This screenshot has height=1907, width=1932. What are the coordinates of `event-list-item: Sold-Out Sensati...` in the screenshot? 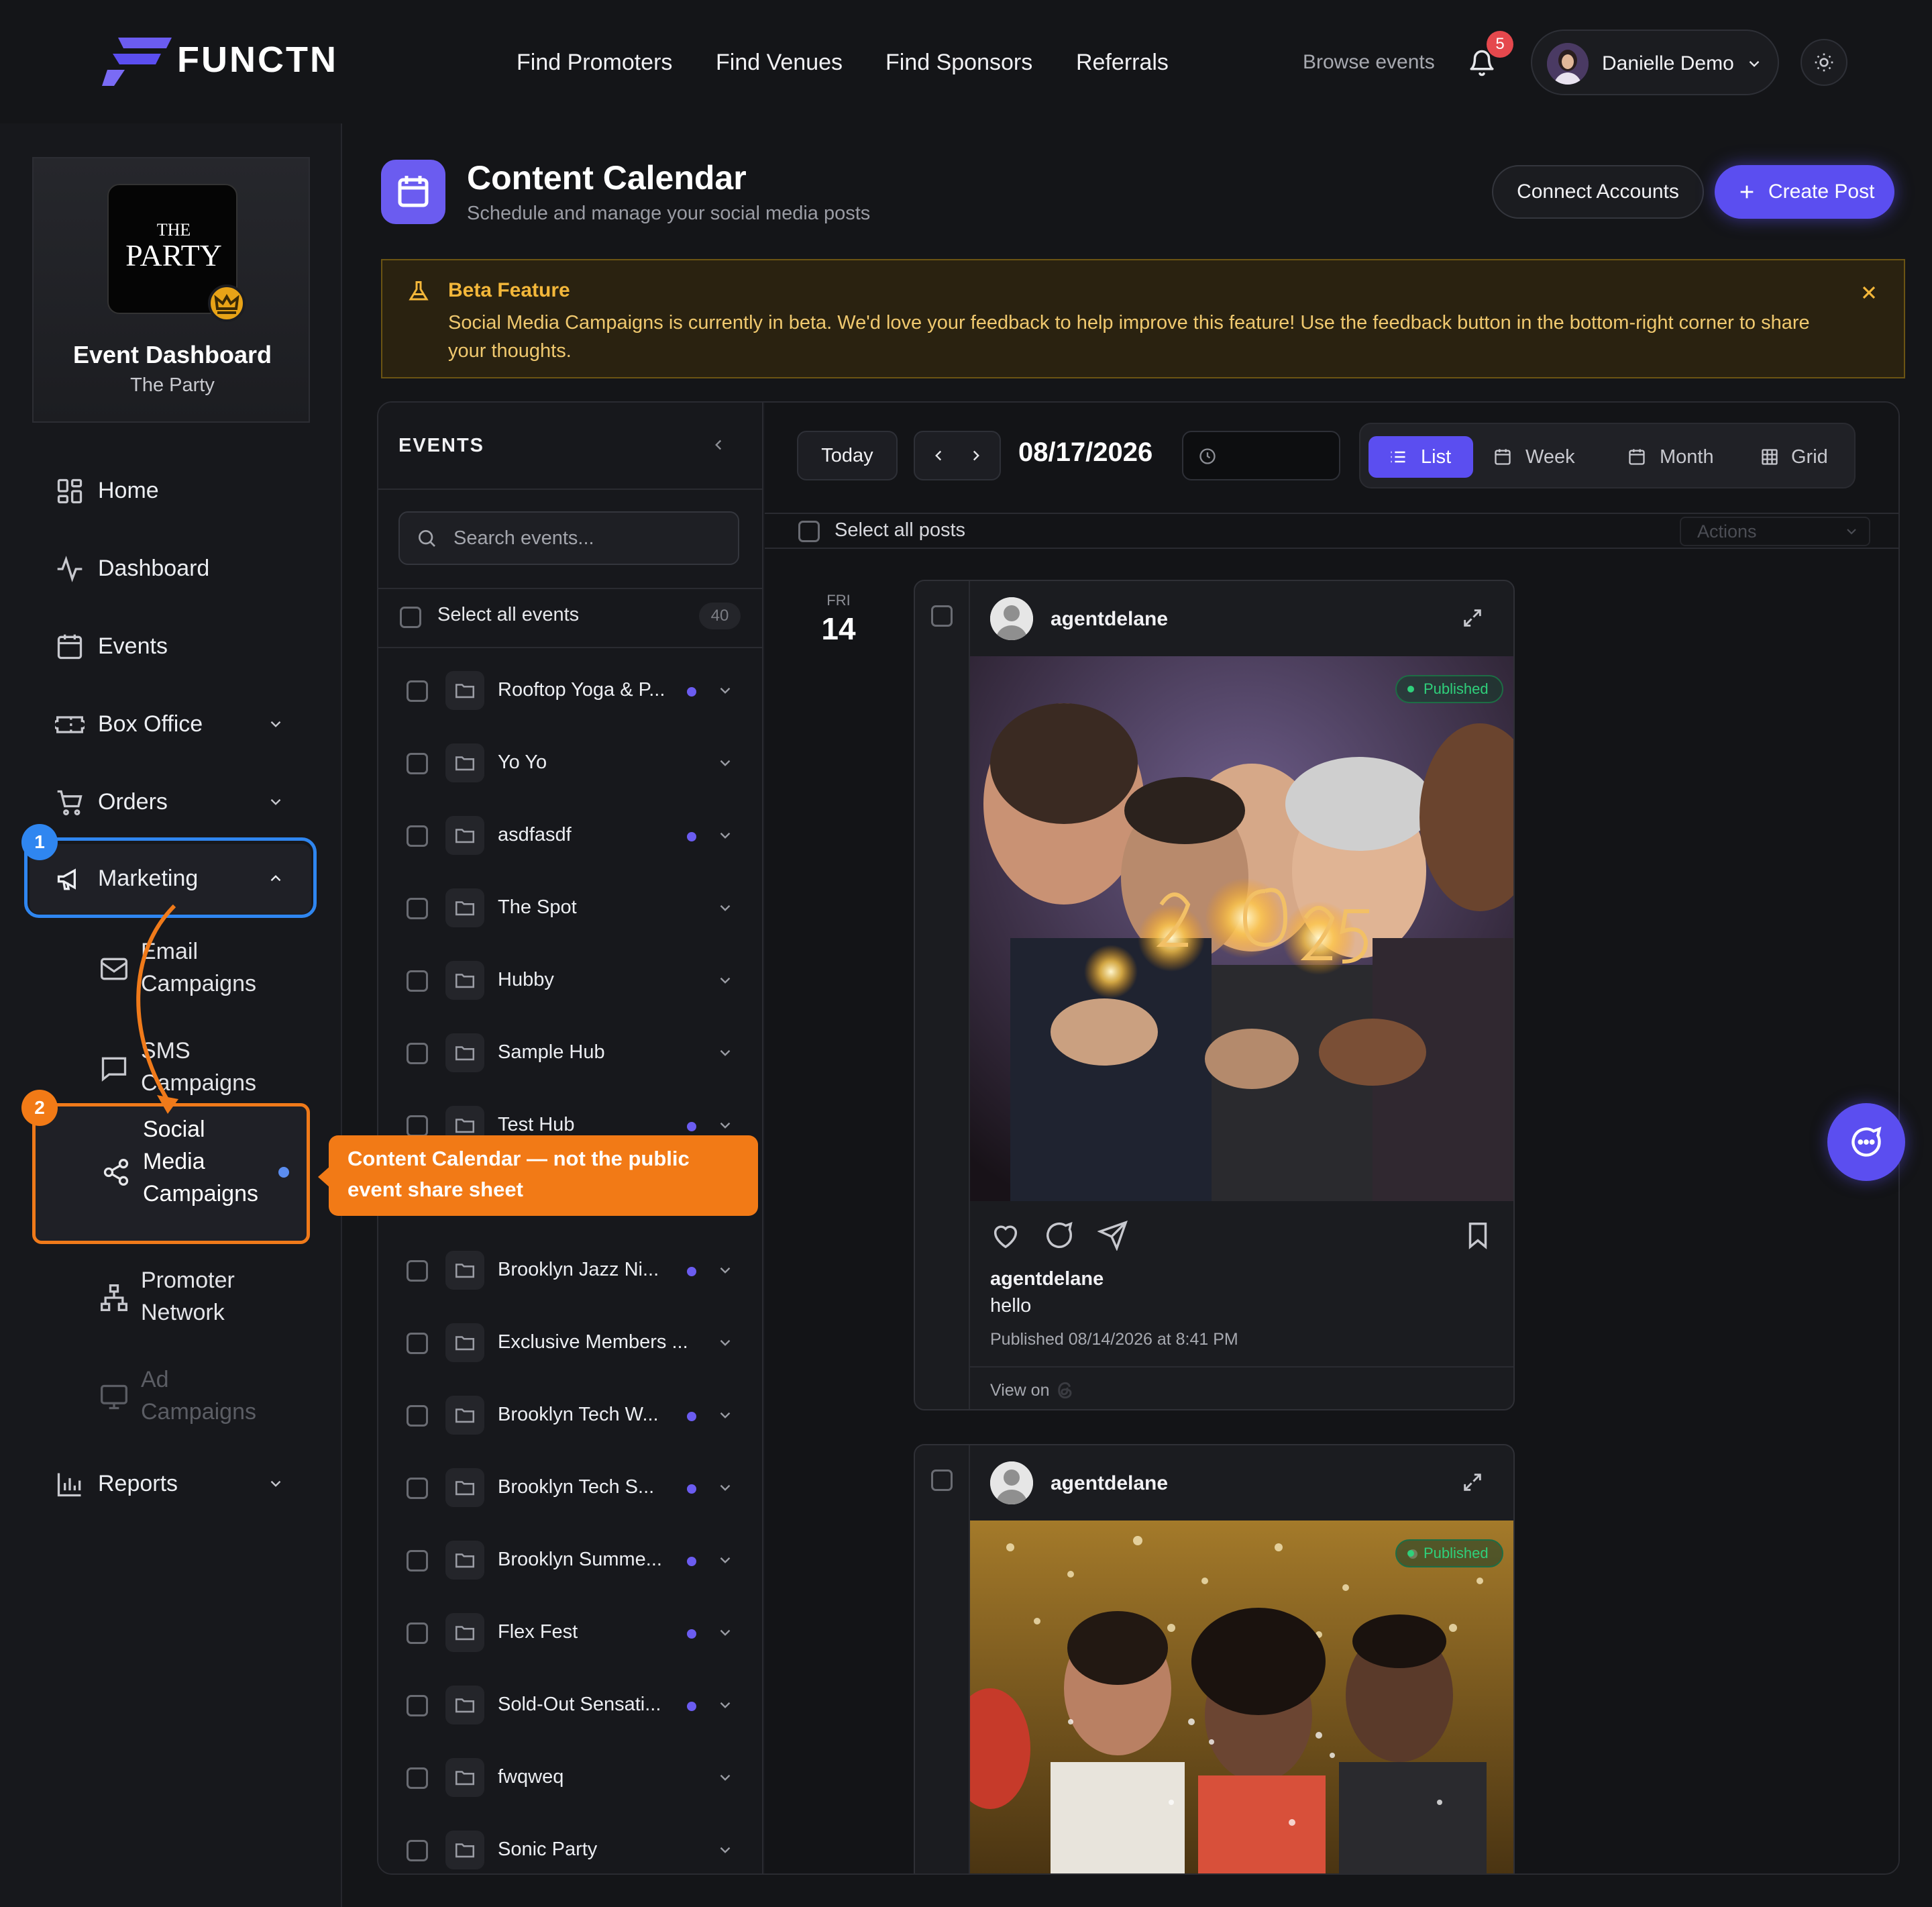 It's located at (570, 1705).